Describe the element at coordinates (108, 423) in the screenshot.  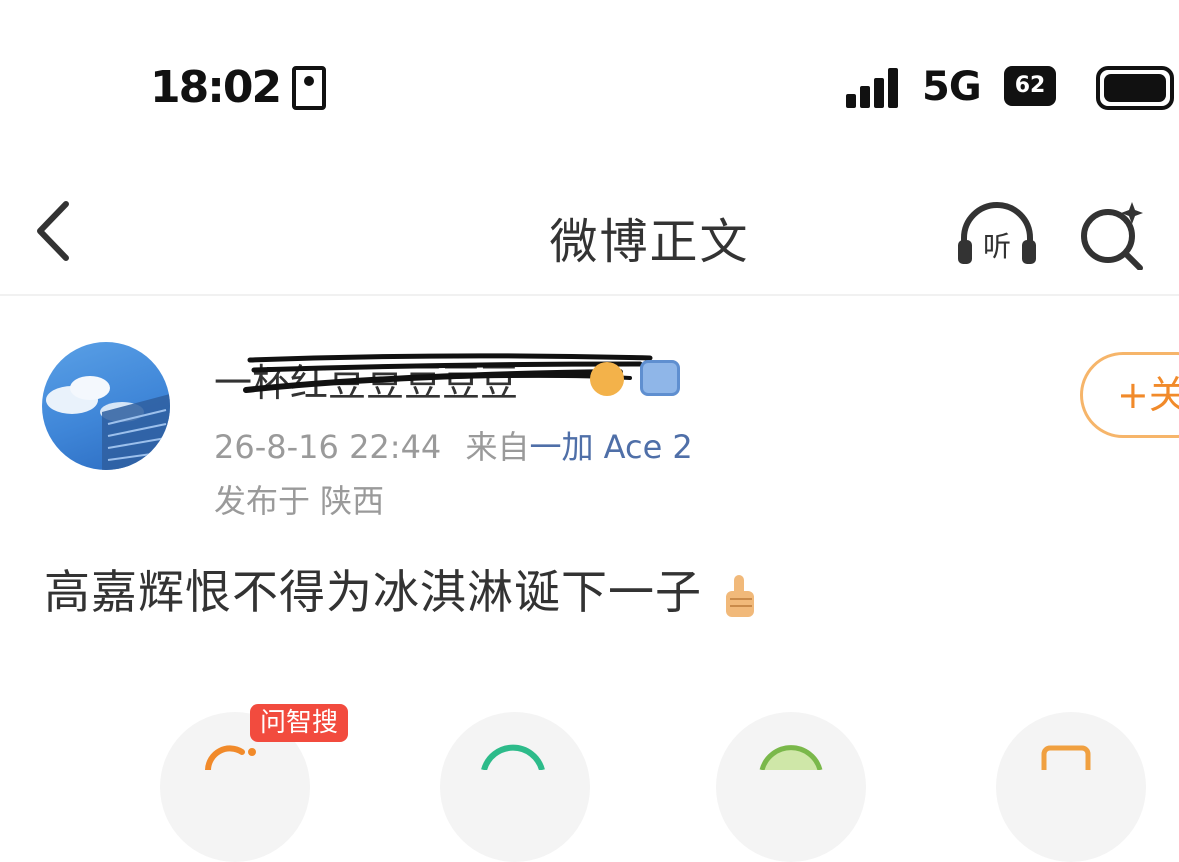
I see `avatar-image` at that location.